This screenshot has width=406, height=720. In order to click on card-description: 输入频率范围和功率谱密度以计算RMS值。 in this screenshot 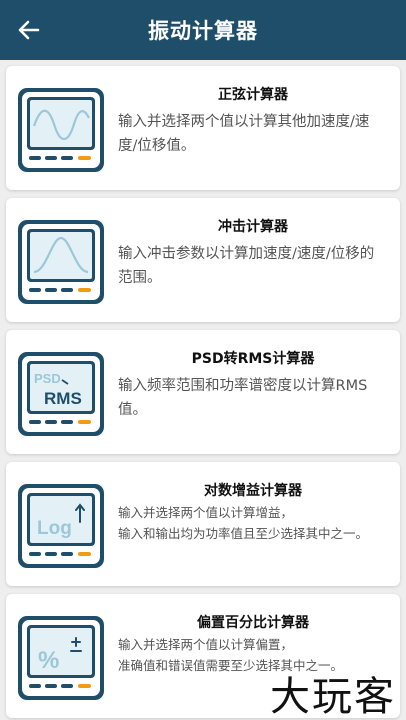, I will do `click(243, 398)`.